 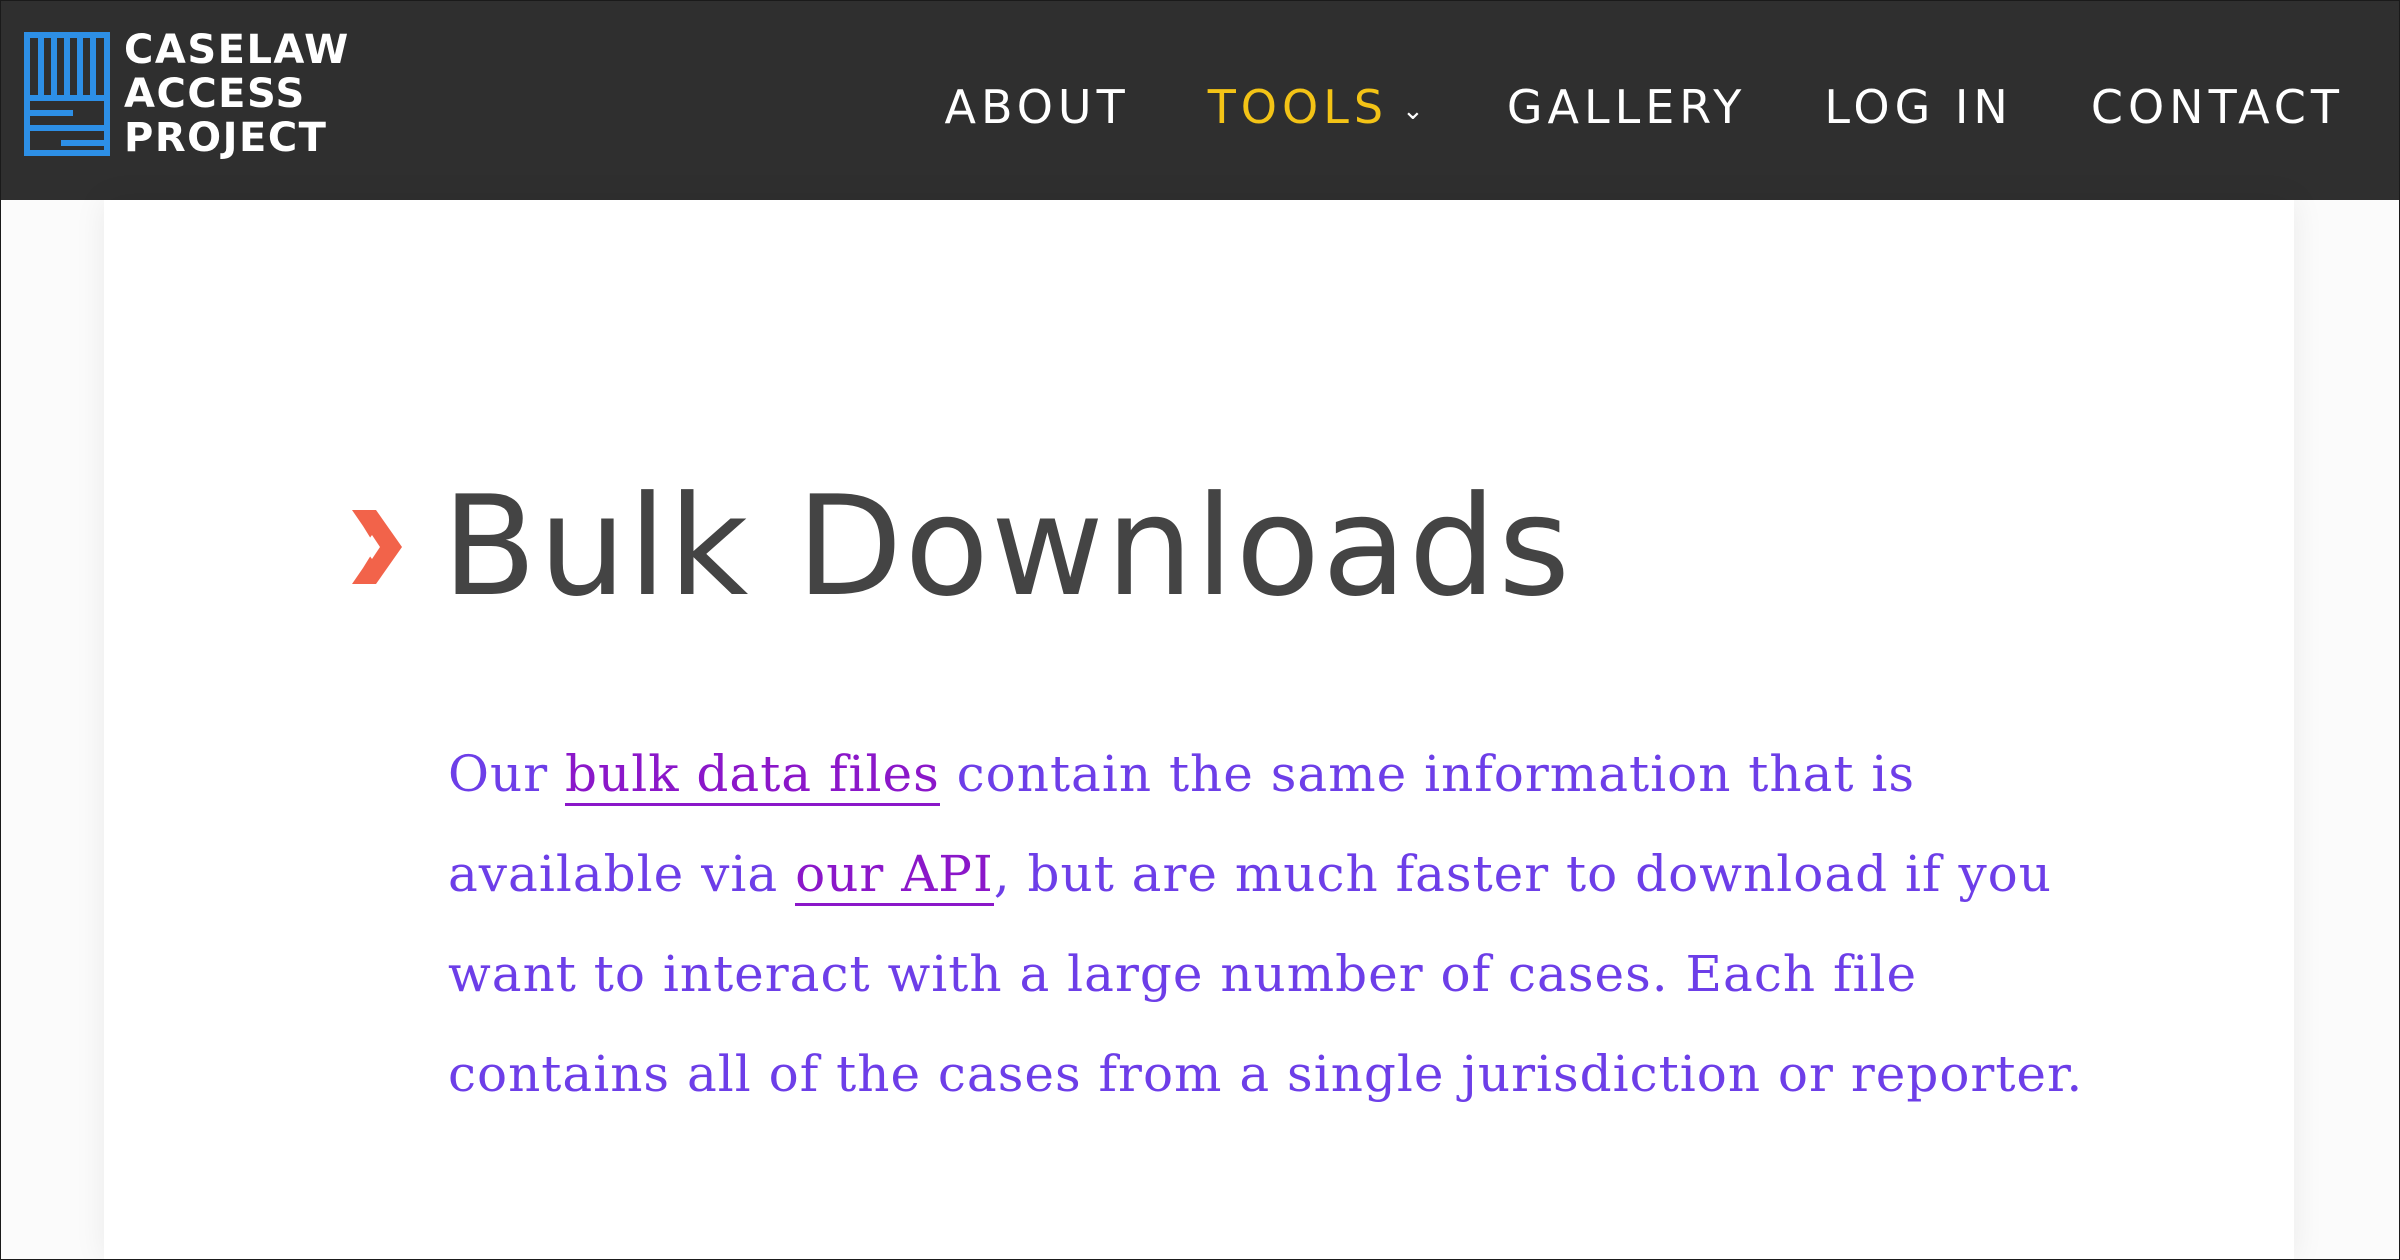 I want to click on bulk-data-files-link: bulk data files, so click(x=752, y=775).